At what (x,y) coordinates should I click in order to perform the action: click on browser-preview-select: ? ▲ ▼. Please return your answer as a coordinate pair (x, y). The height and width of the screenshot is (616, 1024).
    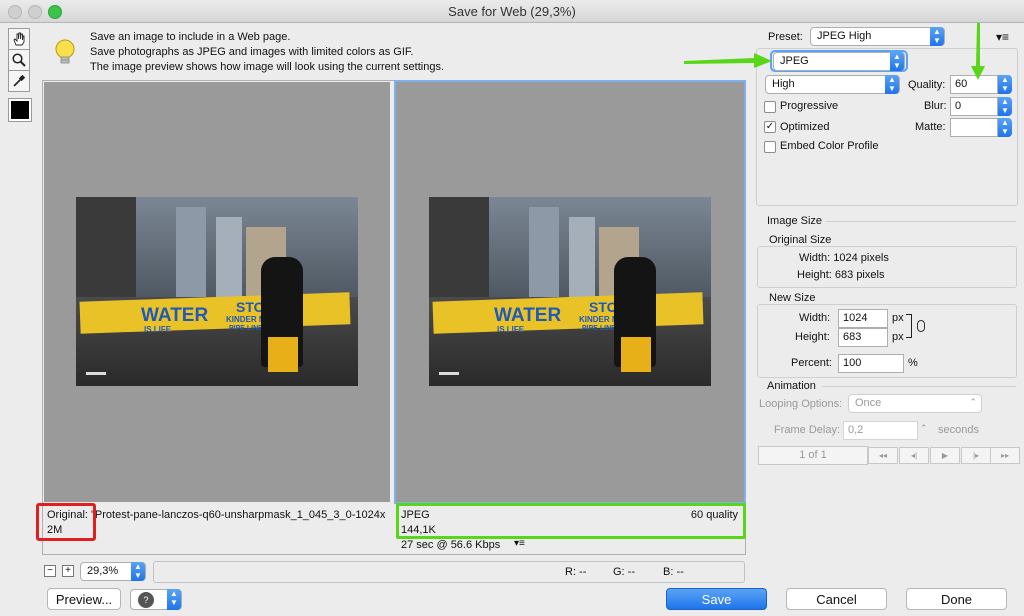
    Looking at the image, I should click on (156, 599).